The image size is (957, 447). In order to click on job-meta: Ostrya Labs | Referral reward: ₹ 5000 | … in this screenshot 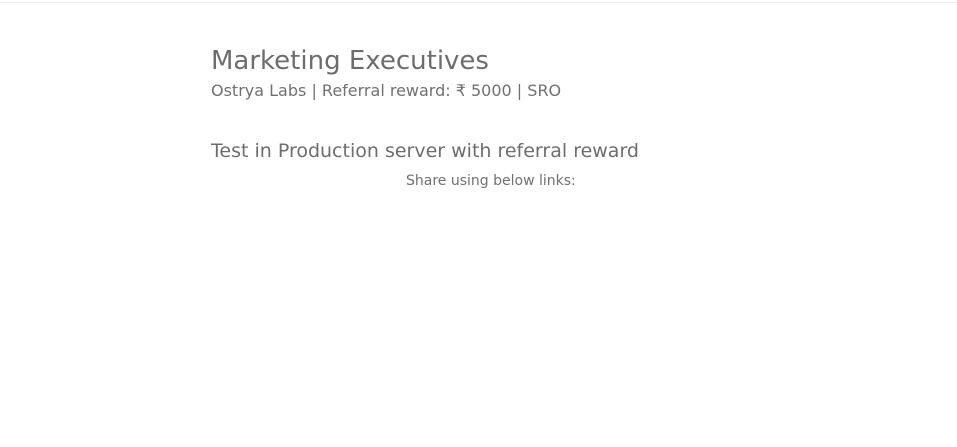, I will do `click(386, 90)`.